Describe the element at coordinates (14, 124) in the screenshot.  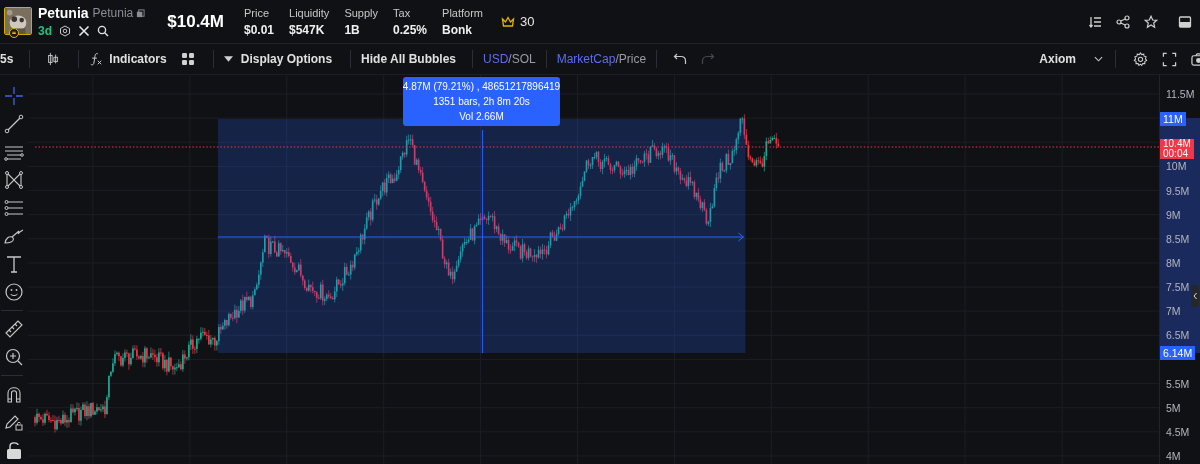
I see `trend-line-icon` at that location.